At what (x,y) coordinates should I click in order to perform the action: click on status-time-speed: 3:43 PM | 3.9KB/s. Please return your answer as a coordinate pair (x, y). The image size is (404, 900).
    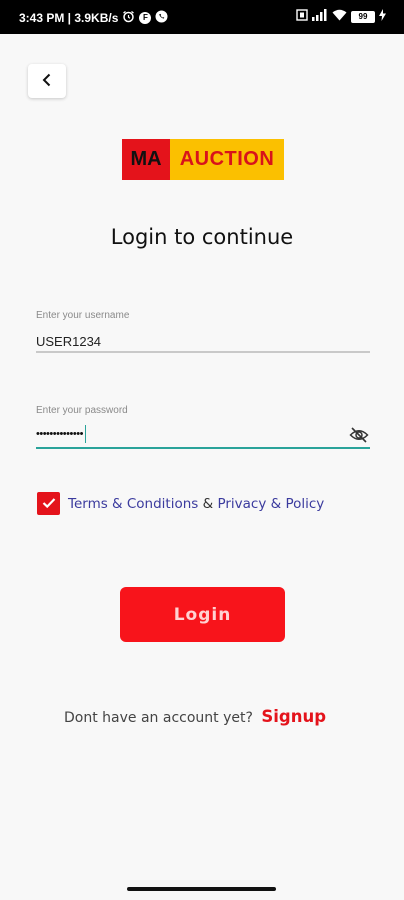
    Looking at the image, I should click on (69, 18).